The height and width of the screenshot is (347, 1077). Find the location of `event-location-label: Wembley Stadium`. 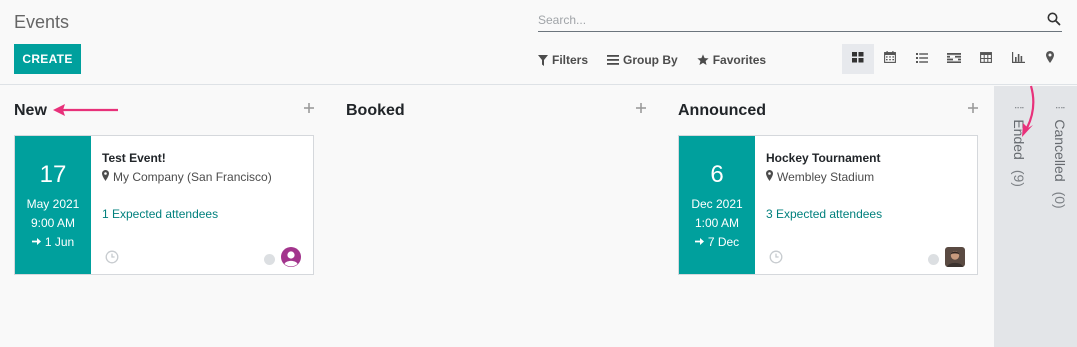

event-location-label: Wembley Stadium is located at coordinates (826, 177).